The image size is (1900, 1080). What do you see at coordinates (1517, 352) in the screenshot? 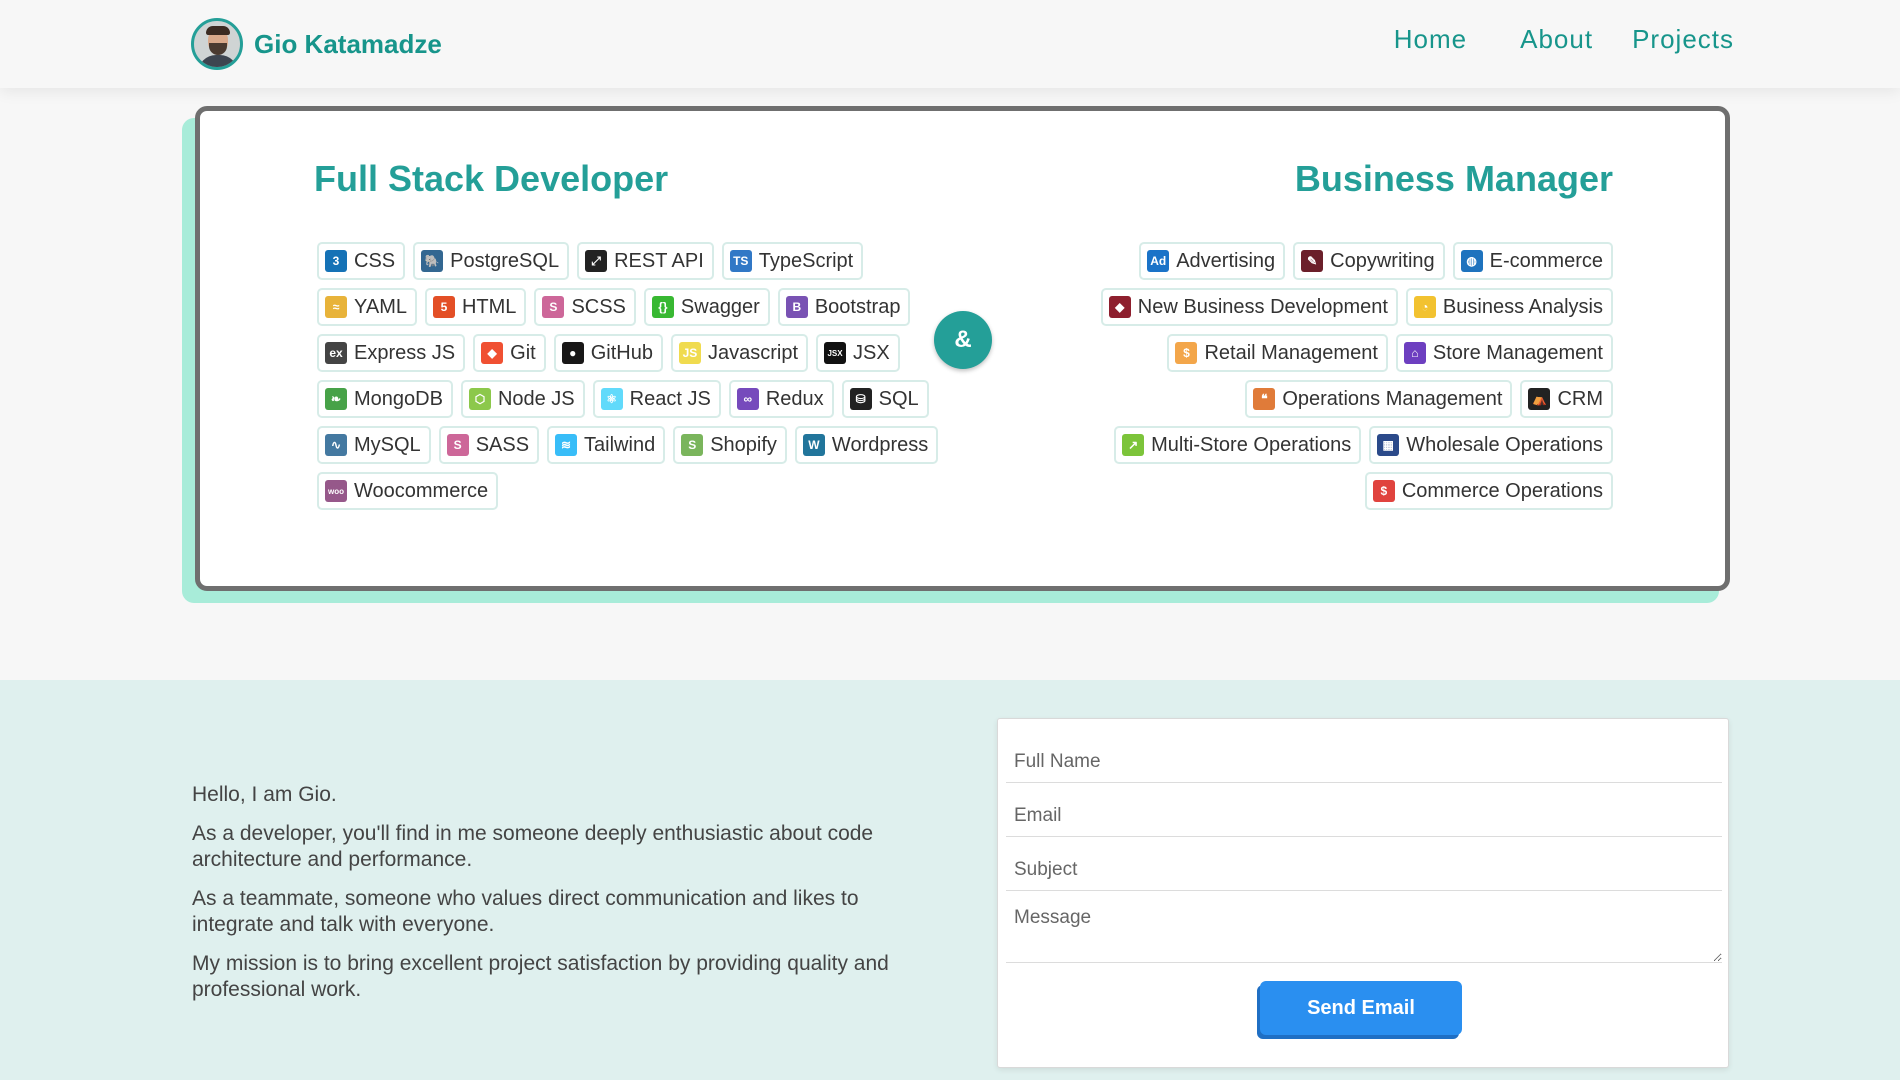
I see `skill-label: Store Management` at bounding box center [1517, 352].